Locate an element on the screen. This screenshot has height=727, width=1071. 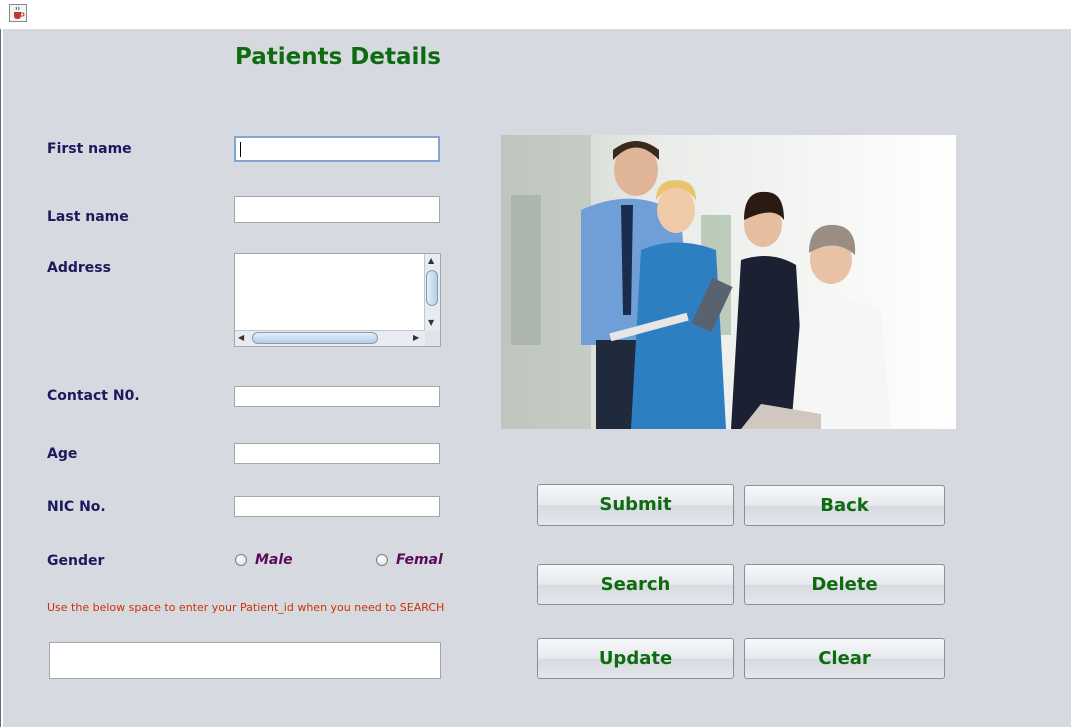
page-title: Patients Details is located at coordinates (338, 57).